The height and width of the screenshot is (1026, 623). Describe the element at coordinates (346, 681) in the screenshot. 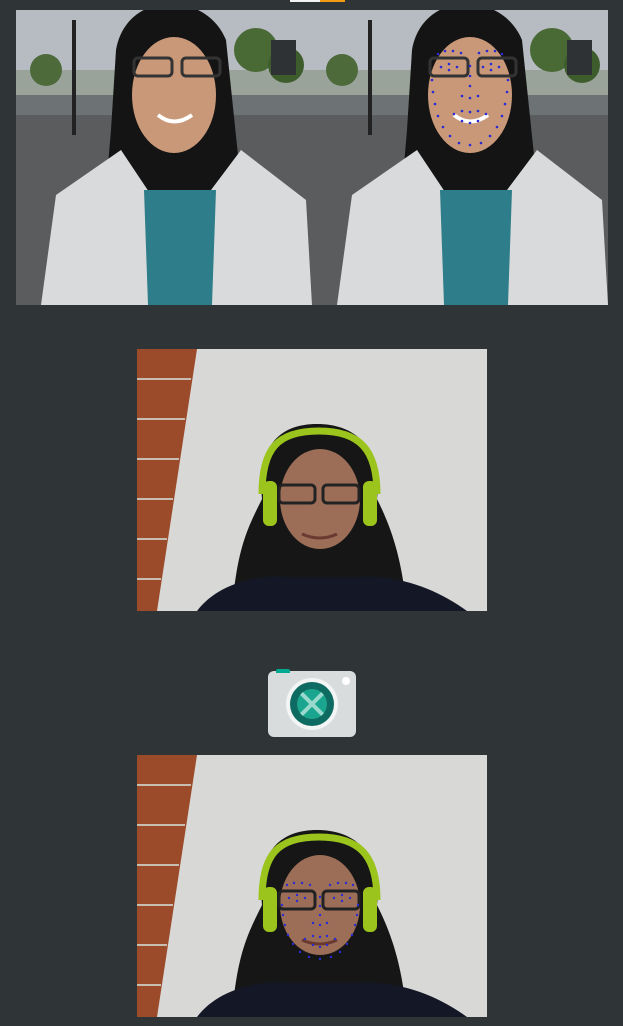

I see `camera-flash-icon` at that location.